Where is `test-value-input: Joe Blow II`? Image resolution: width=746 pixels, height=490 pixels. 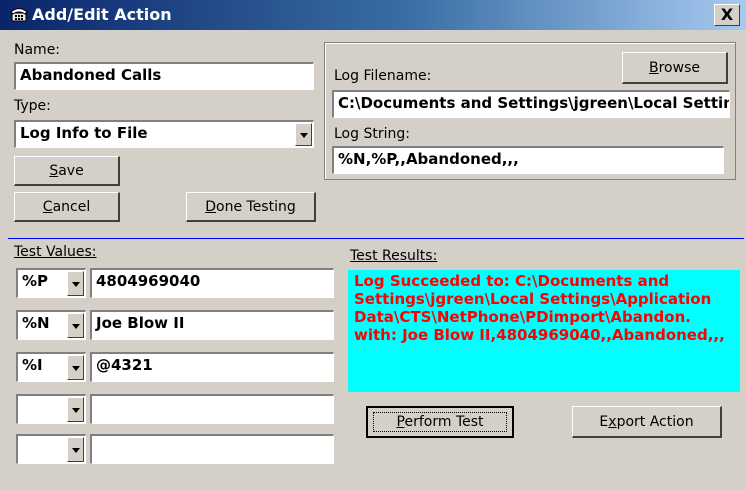 test-value-input: Joe Blow II is located at coordinates (212, 325).